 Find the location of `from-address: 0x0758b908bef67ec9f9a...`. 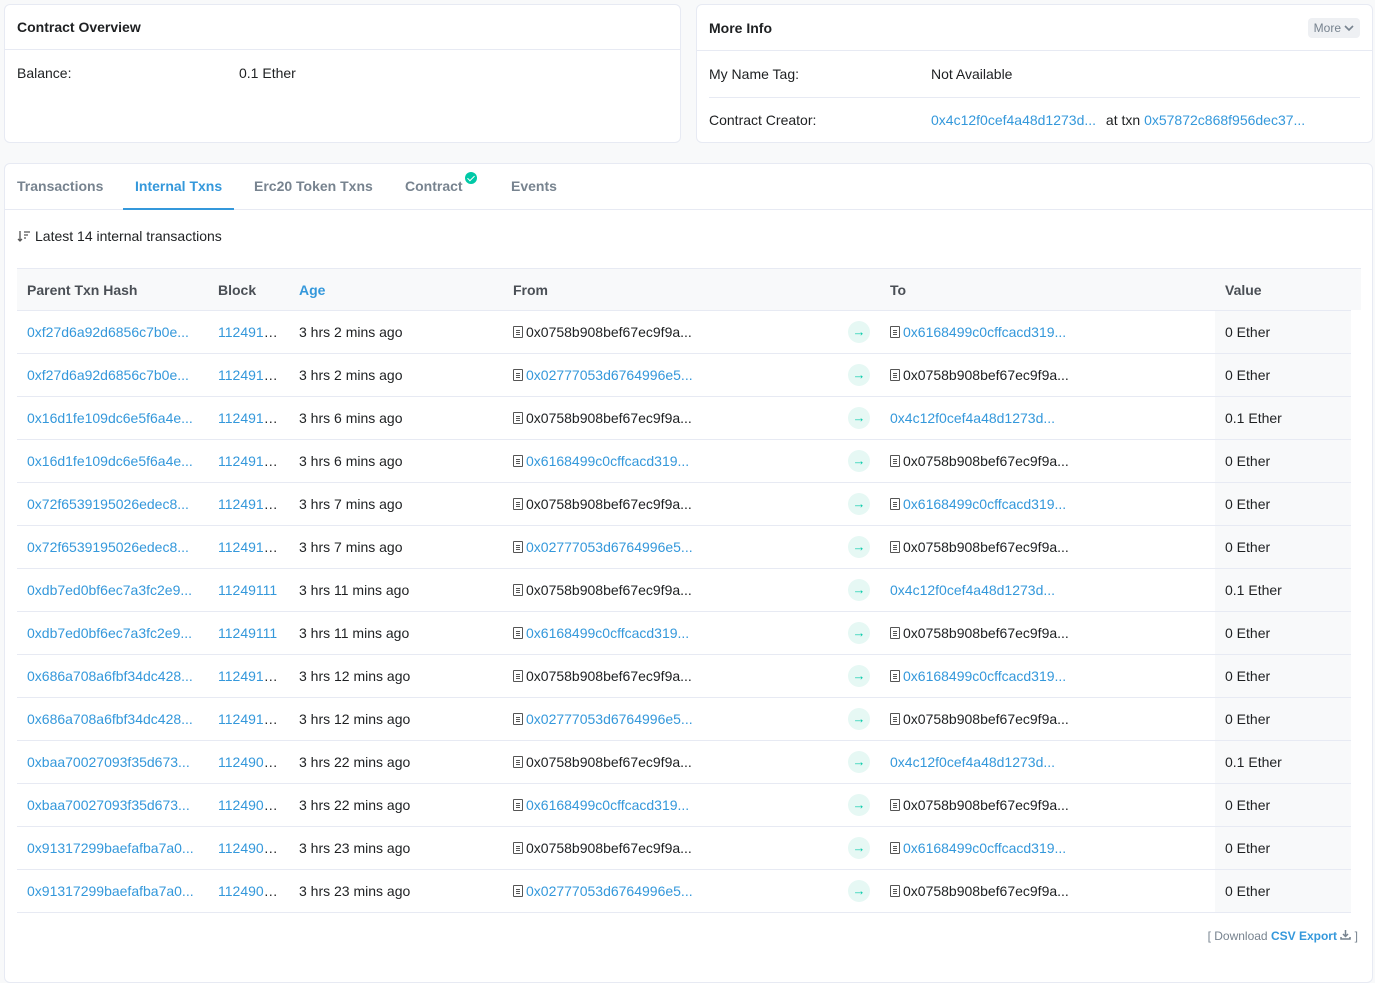

from-address: 0x0758b908bef67ec9f9a... is located at coordinates (609, 503).